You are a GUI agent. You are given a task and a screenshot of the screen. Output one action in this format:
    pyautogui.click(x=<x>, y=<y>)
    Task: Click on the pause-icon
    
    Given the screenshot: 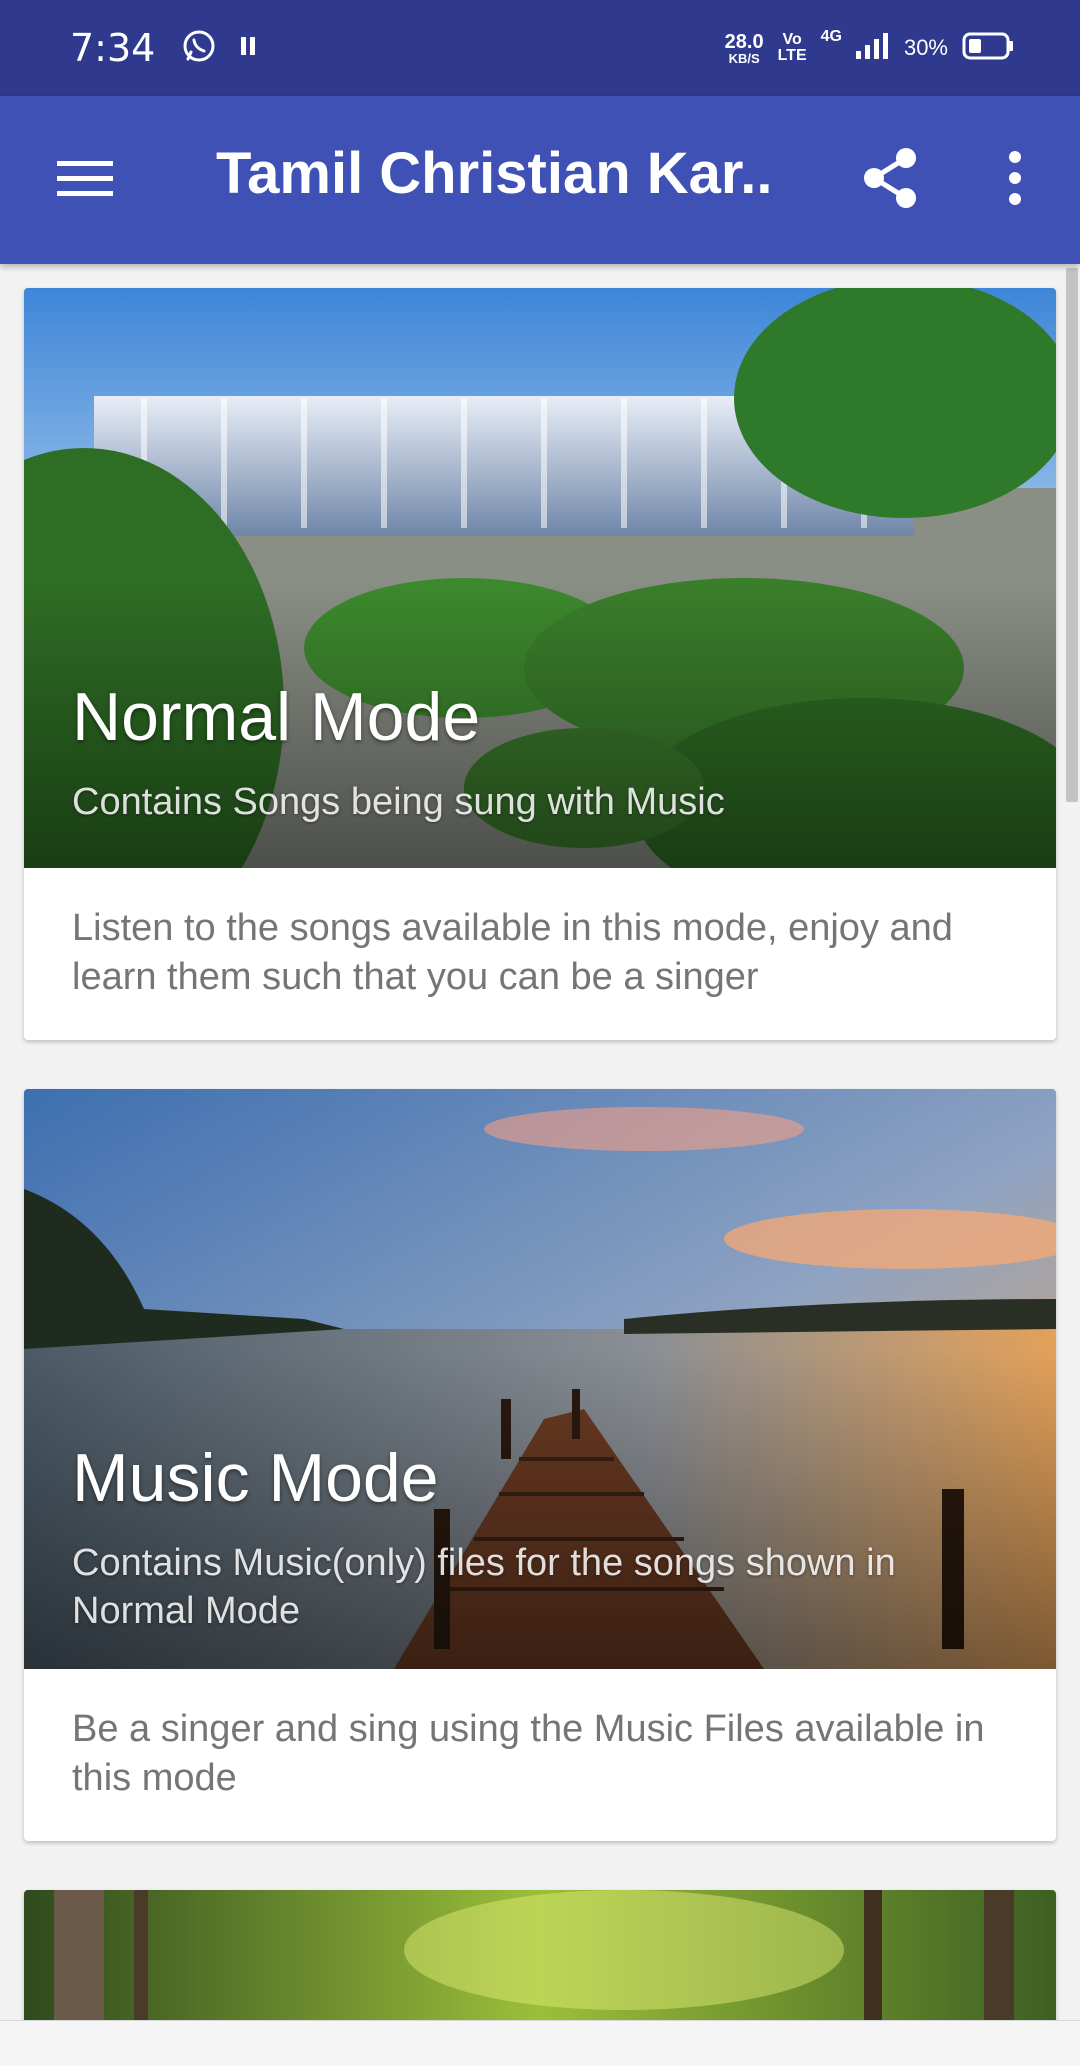 What is the action you would take?
    pyautogui.click(x=248, y=48)
    